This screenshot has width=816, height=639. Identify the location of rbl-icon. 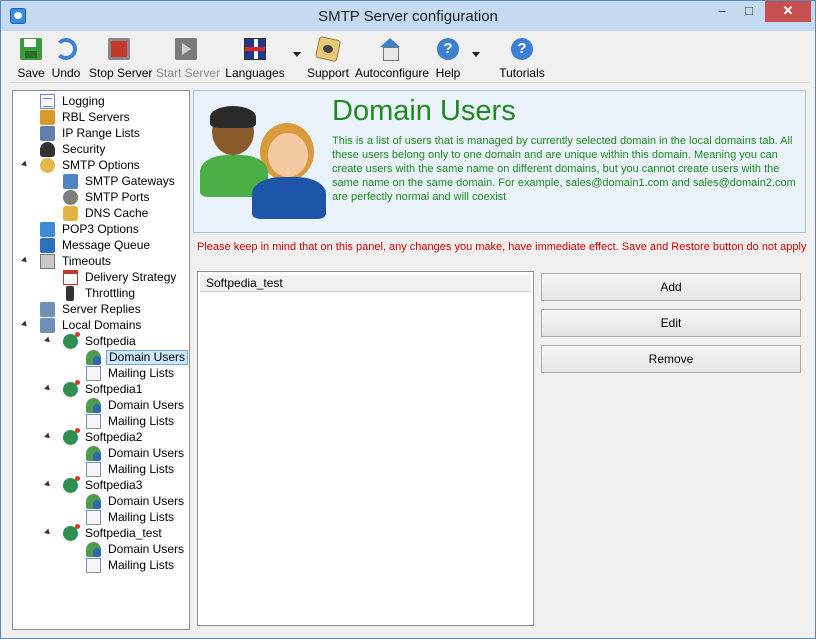
(47, 117).